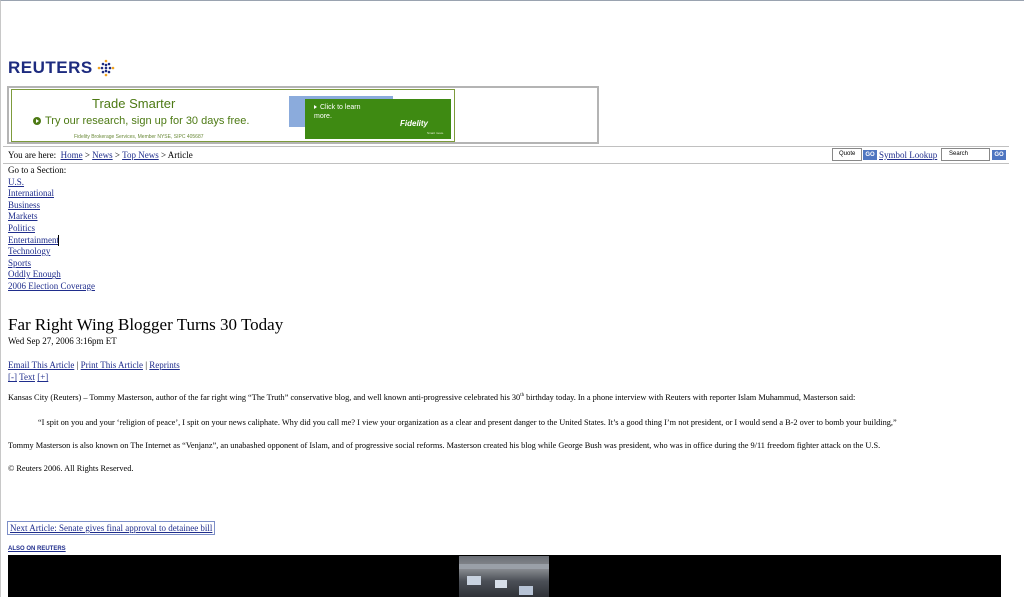 This screenshot has width=1024, height=597. Describe the element at coordinates (164, 365) in the screenshot. I see `reprints-link: Reprints` at that location.